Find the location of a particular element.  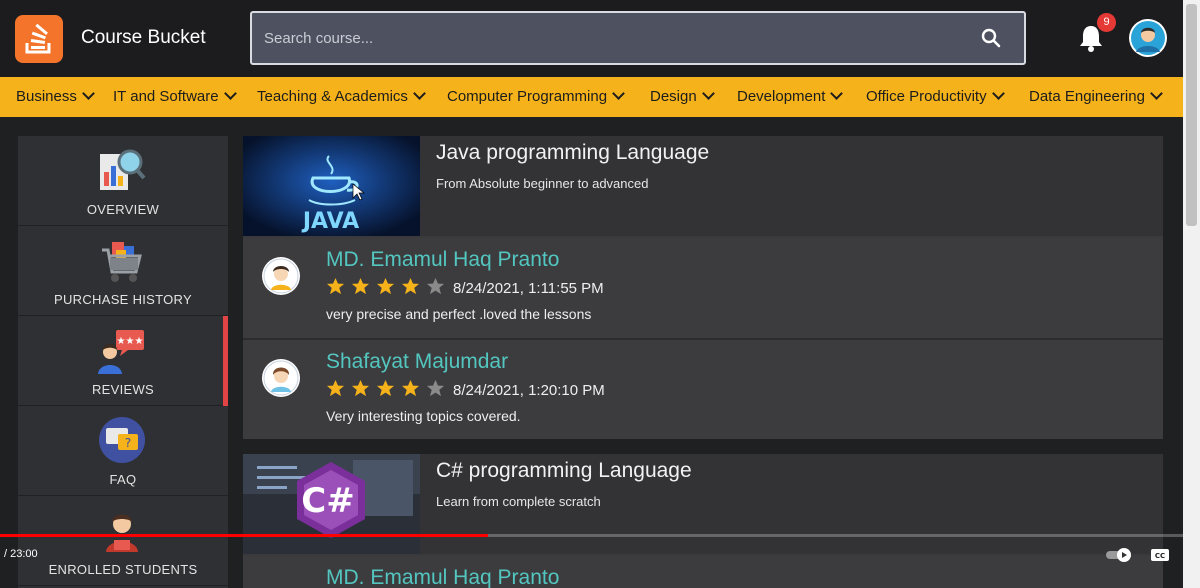

top-header: Course Bucket 9 is located at coordinates (591, 38).